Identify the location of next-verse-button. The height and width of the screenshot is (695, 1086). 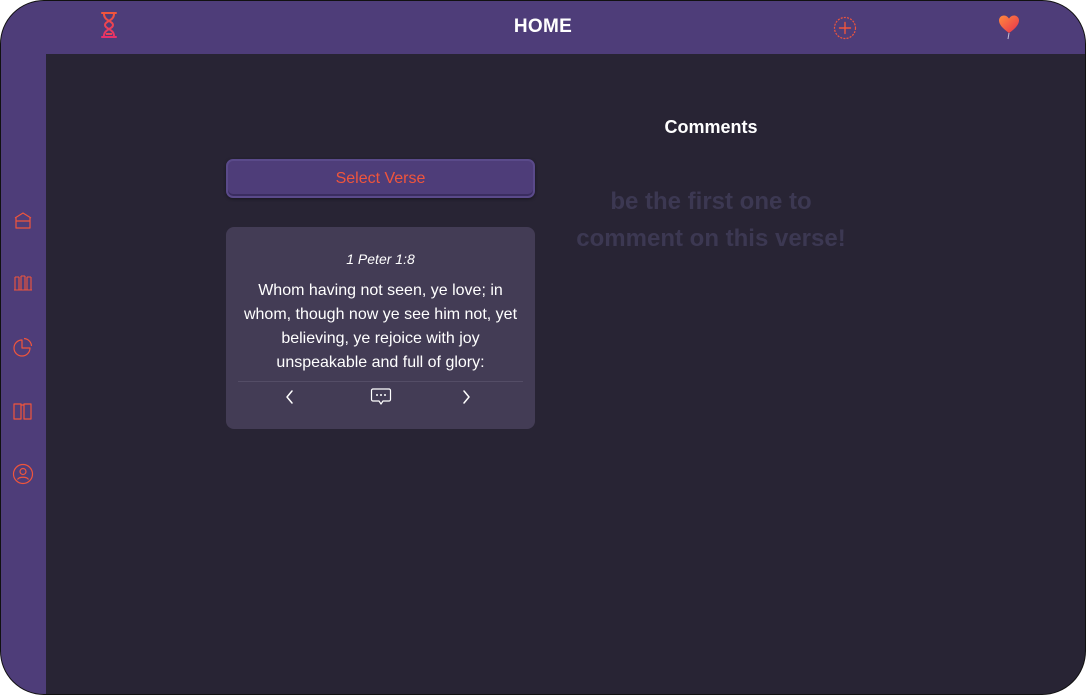
(466, 399).